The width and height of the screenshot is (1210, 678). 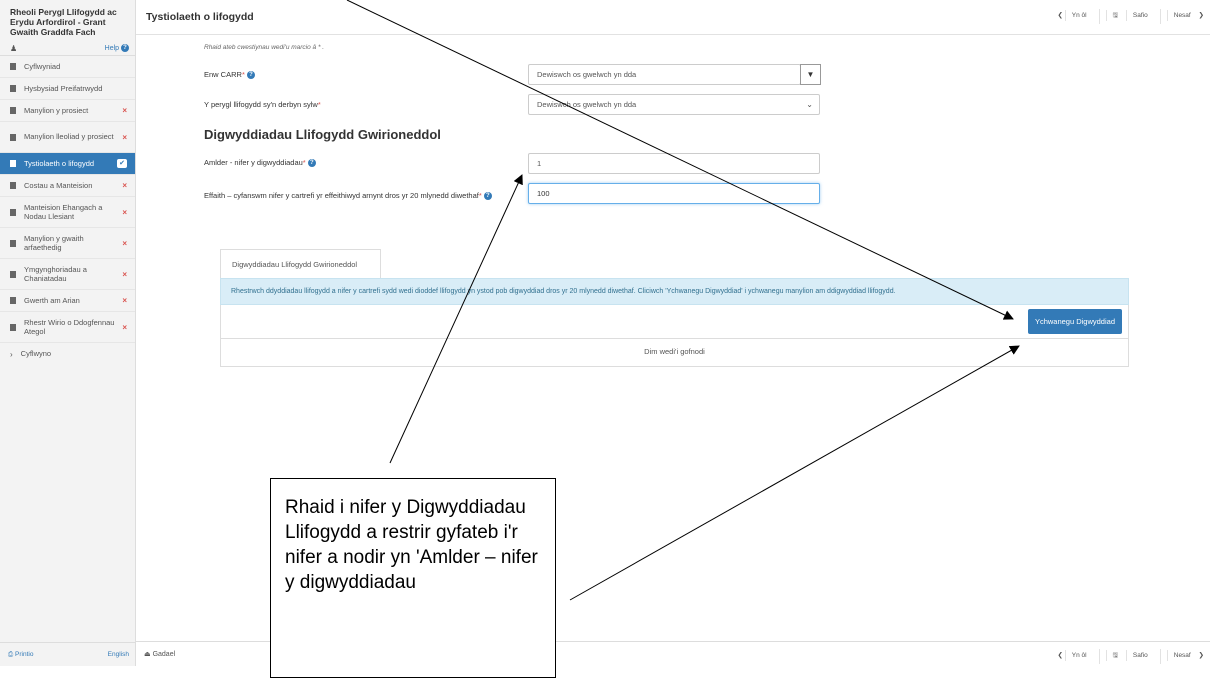 What do you see at coordinates (794, 473) in the screenshot?
I see `arrow-to-empty-row` at bounding box center [794, 473].